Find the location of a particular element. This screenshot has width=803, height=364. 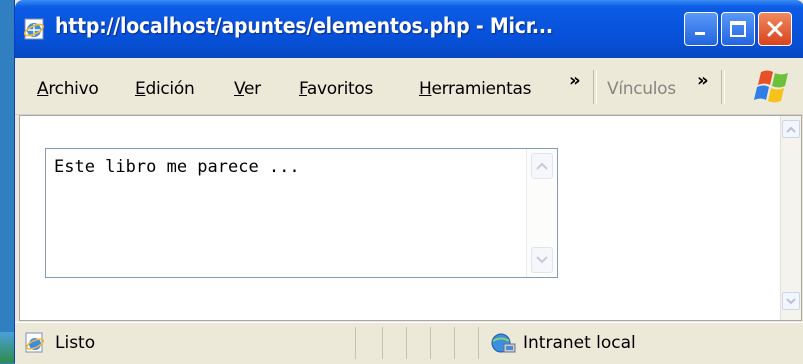

menu-ver: Ver is located at coordinates (247, 89).